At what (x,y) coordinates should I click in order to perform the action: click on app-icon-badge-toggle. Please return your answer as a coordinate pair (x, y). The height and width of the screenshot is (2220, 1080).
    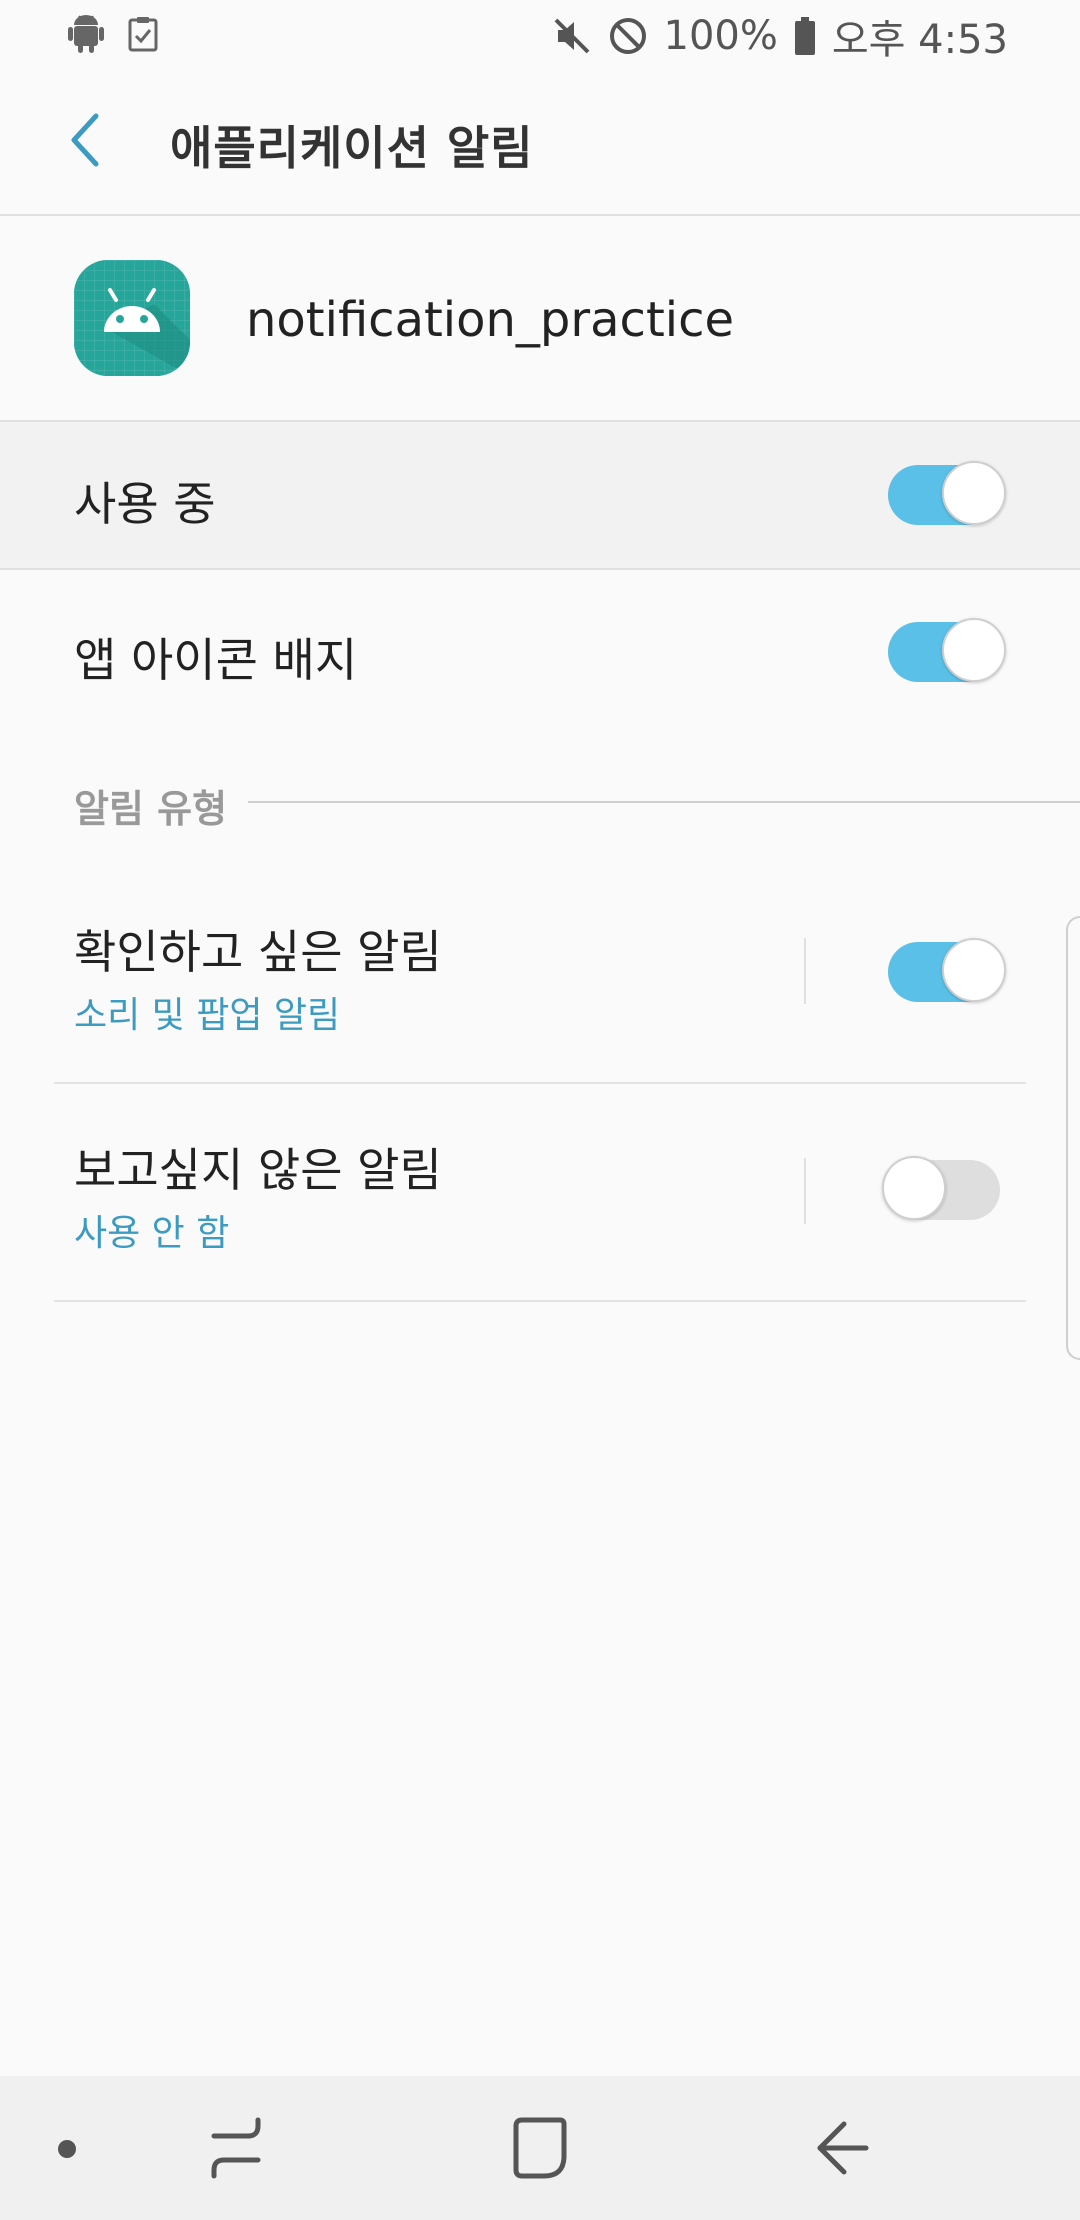
    Looking at the image, I should click on (947, 650).